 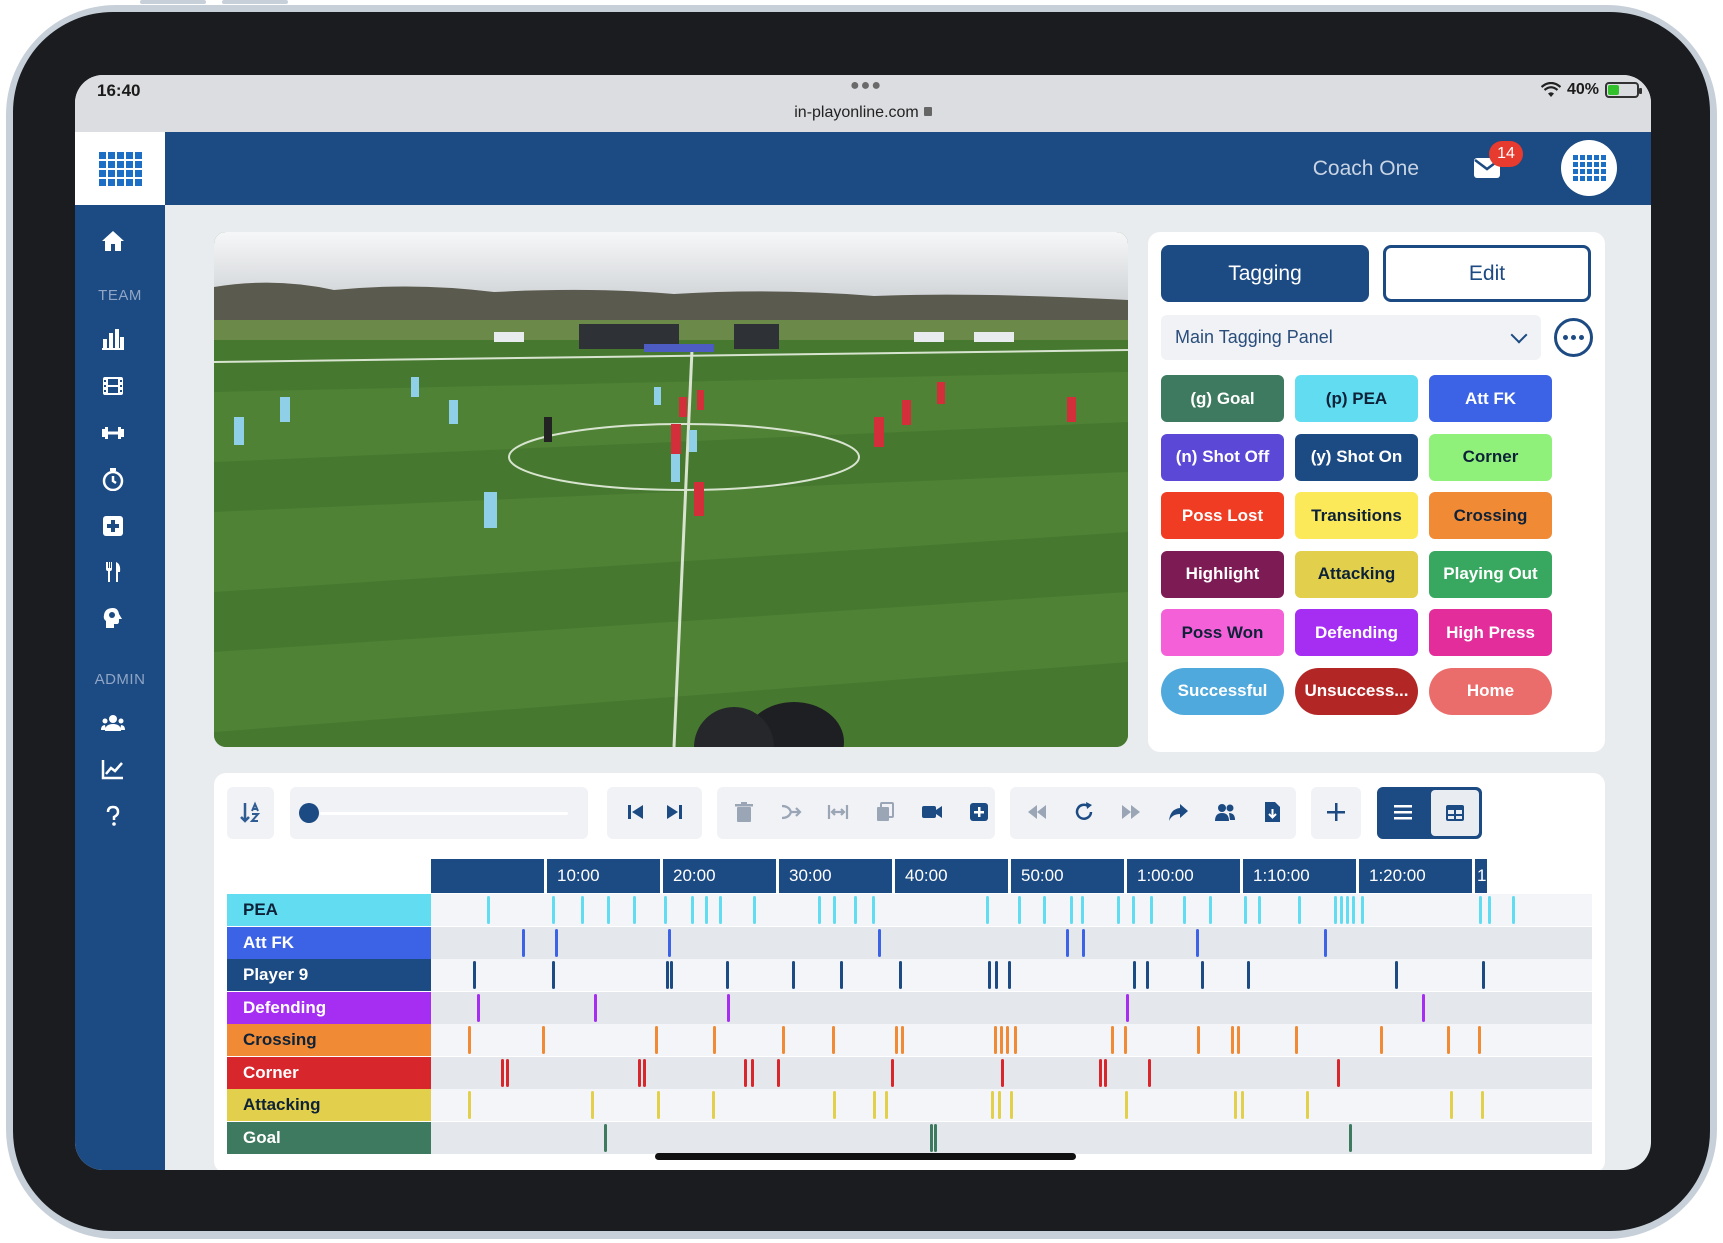 What do you see at coordinates (1356, 515) in the screenshot?
I see `tag-button: Transitions` at bounding box center [1356, 515].